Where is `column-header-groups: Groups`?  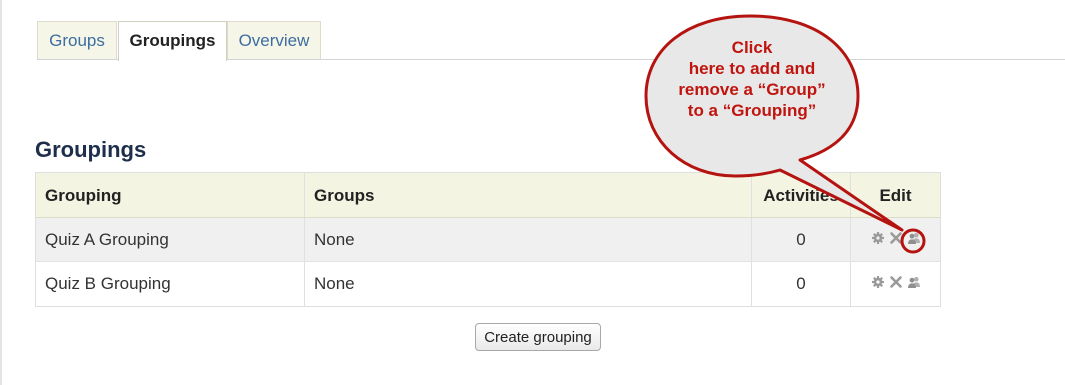 column-header-groups: Groups is located at coordinates (528, 195).